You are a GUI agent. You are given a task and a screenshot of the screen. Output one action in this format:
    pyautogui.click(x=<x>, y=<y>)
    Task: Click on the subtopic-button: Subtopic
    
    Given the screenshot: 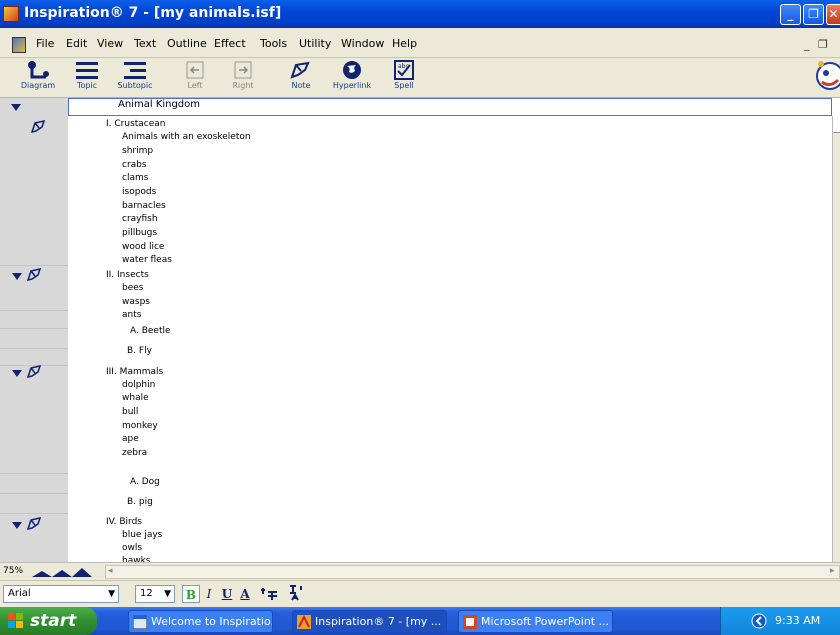 What is the action you would take?
    pyautogui.click(x=135, y=78)
    